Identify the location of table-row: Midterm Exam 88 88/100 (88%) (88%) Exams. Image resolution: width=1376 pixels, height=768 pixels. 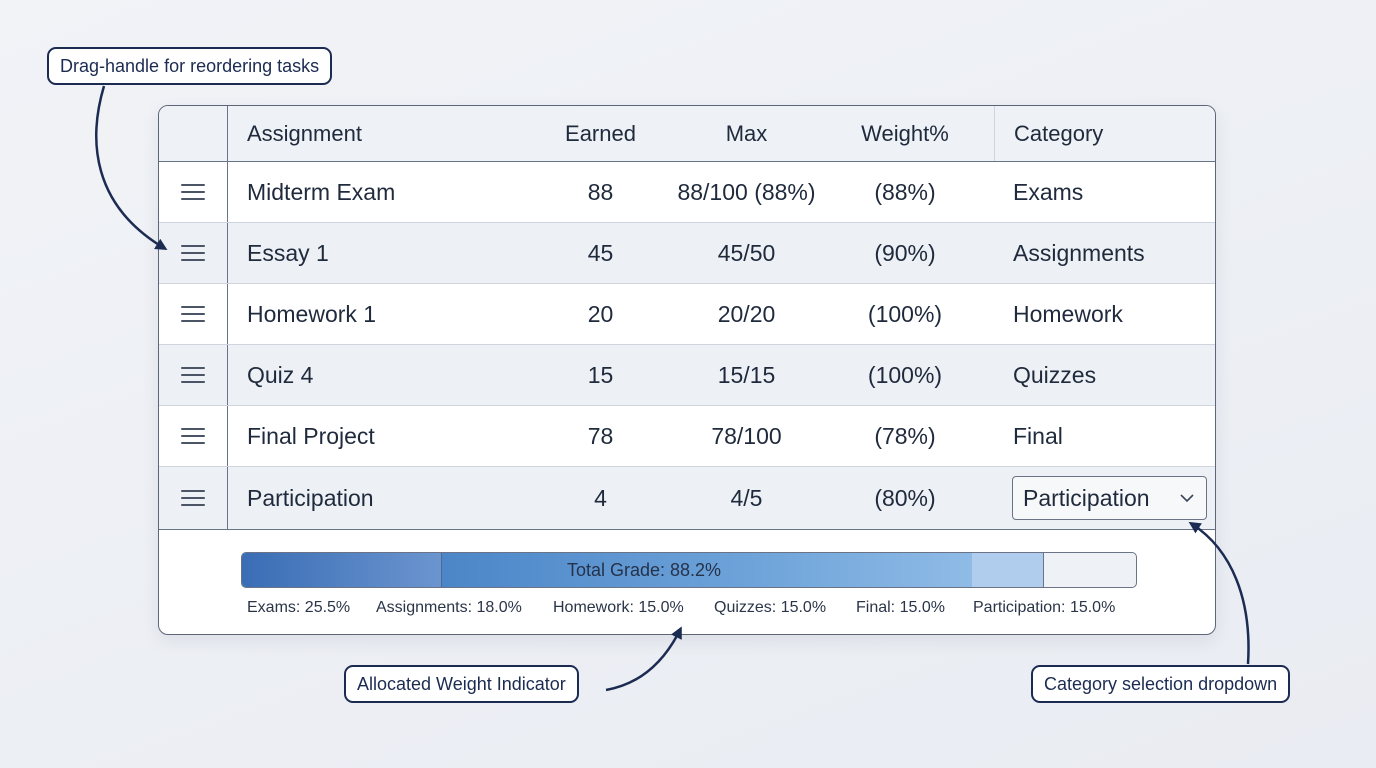
(687, 192).